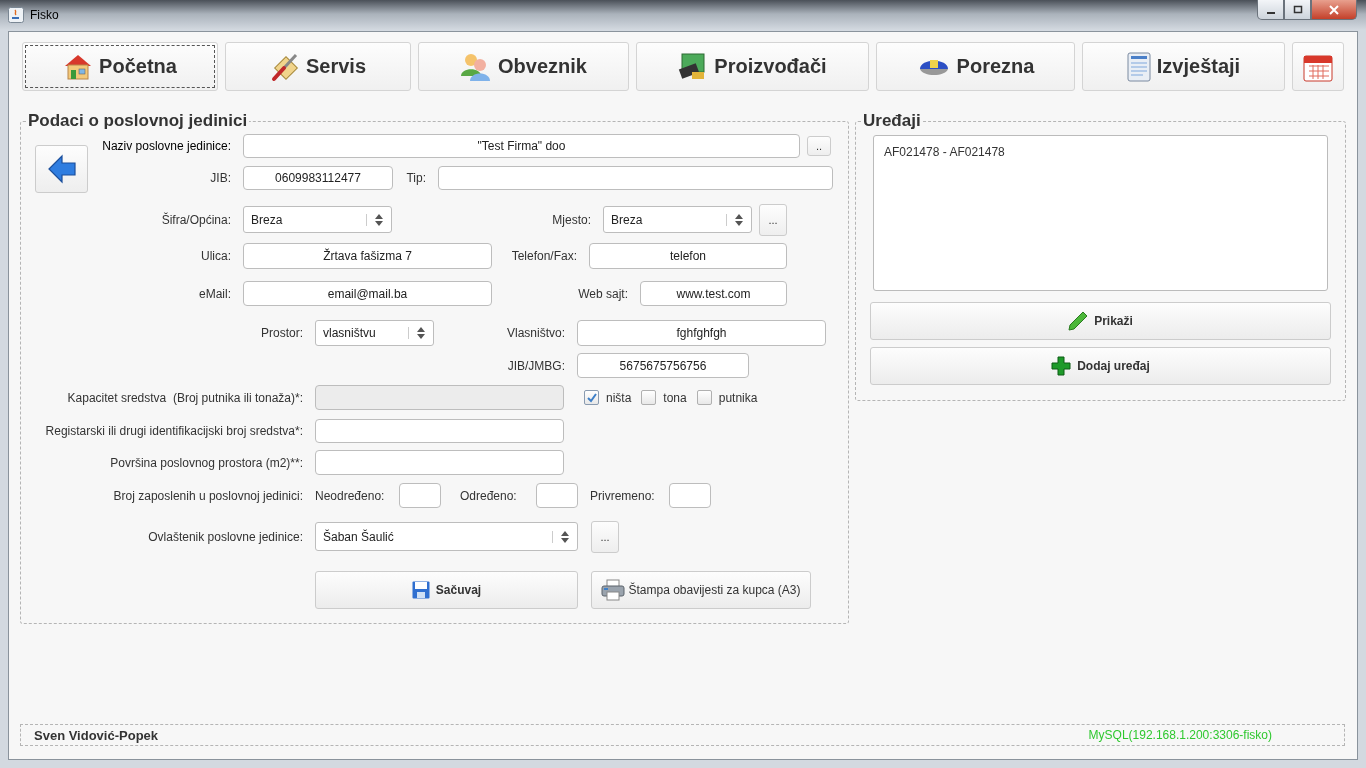  Describe the element at coordinates (535, 333) in the screenshot. I see `field-label: Vlasništvo:` at that location.